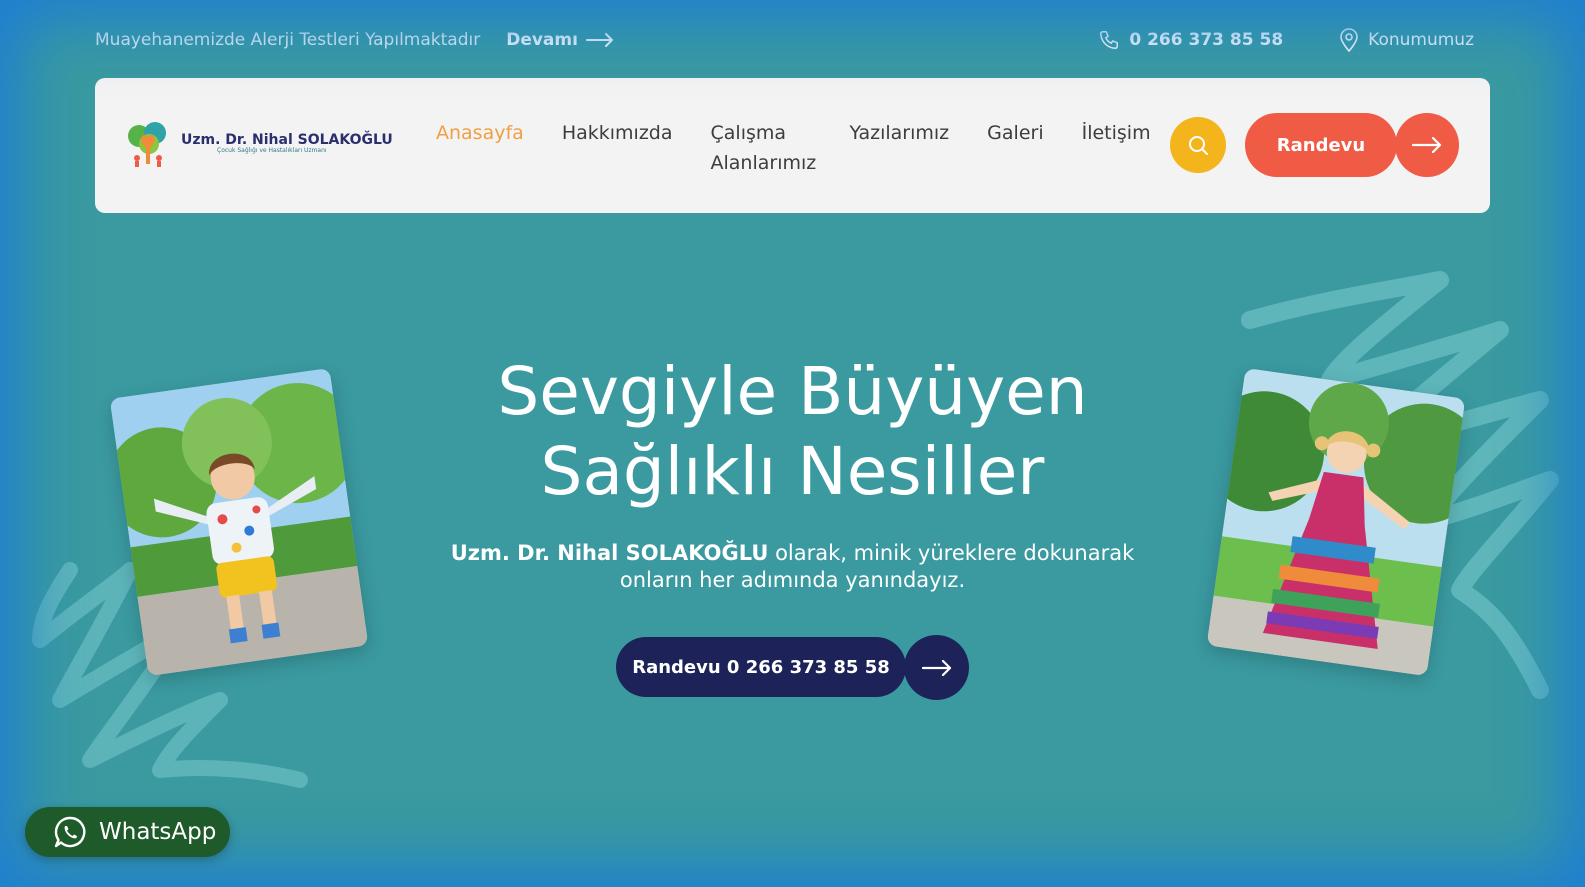  What do you see at coordinates (1349, 40) in the screenshot?
I see `map-pin-icon` at bounding box center [1349, 40].